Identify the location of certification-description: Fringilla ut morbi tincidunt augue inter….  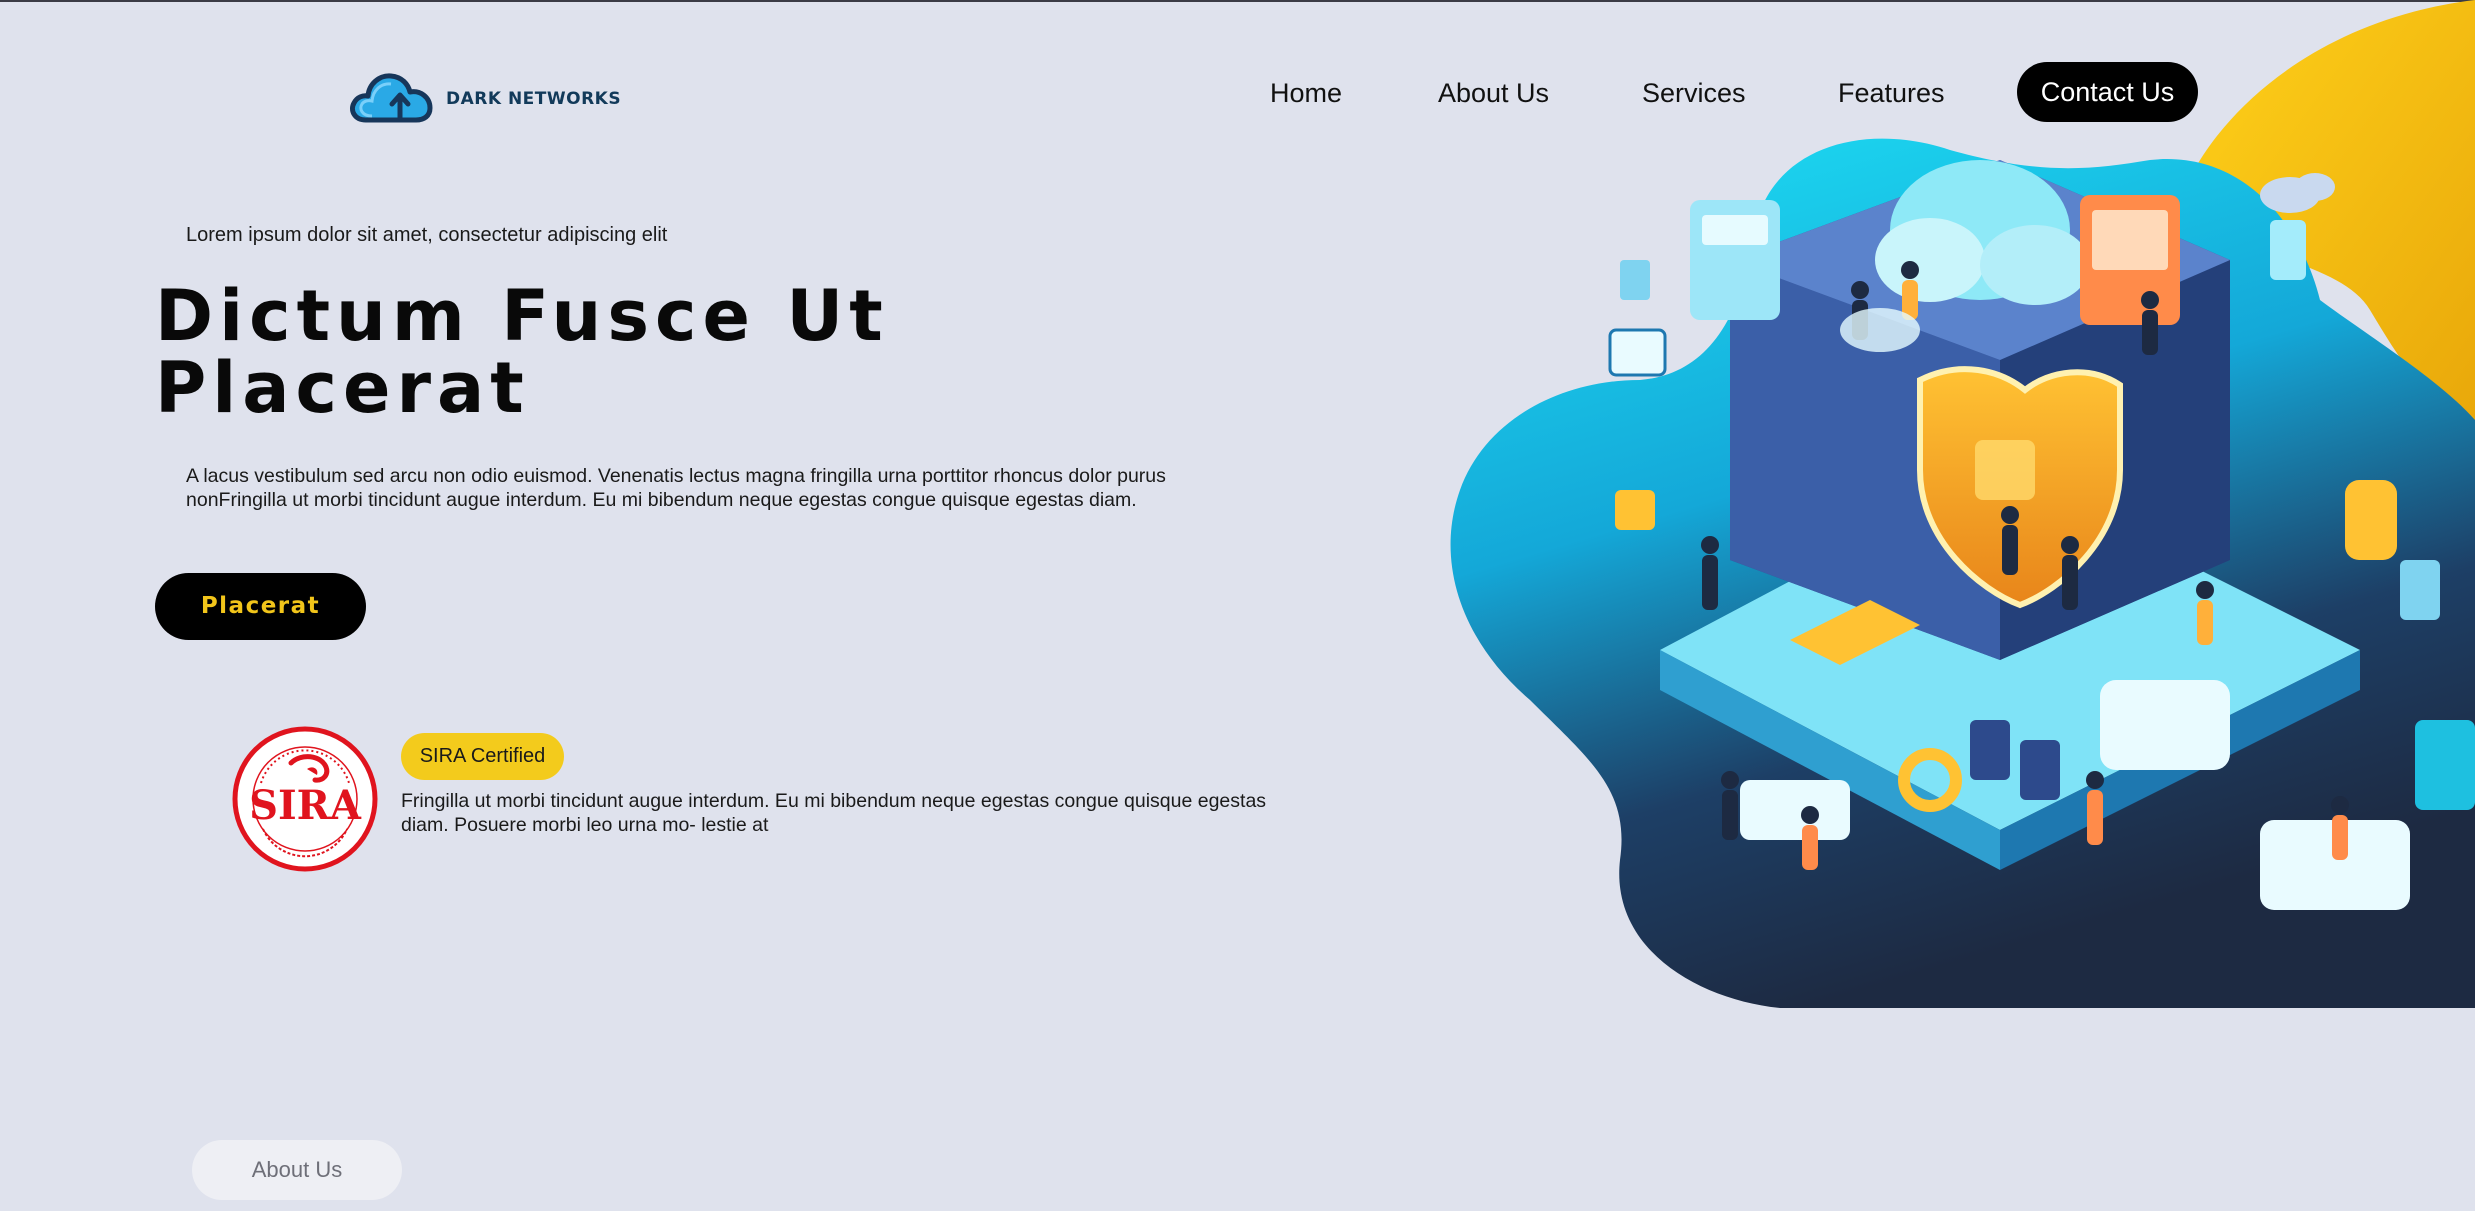
(834, 813).